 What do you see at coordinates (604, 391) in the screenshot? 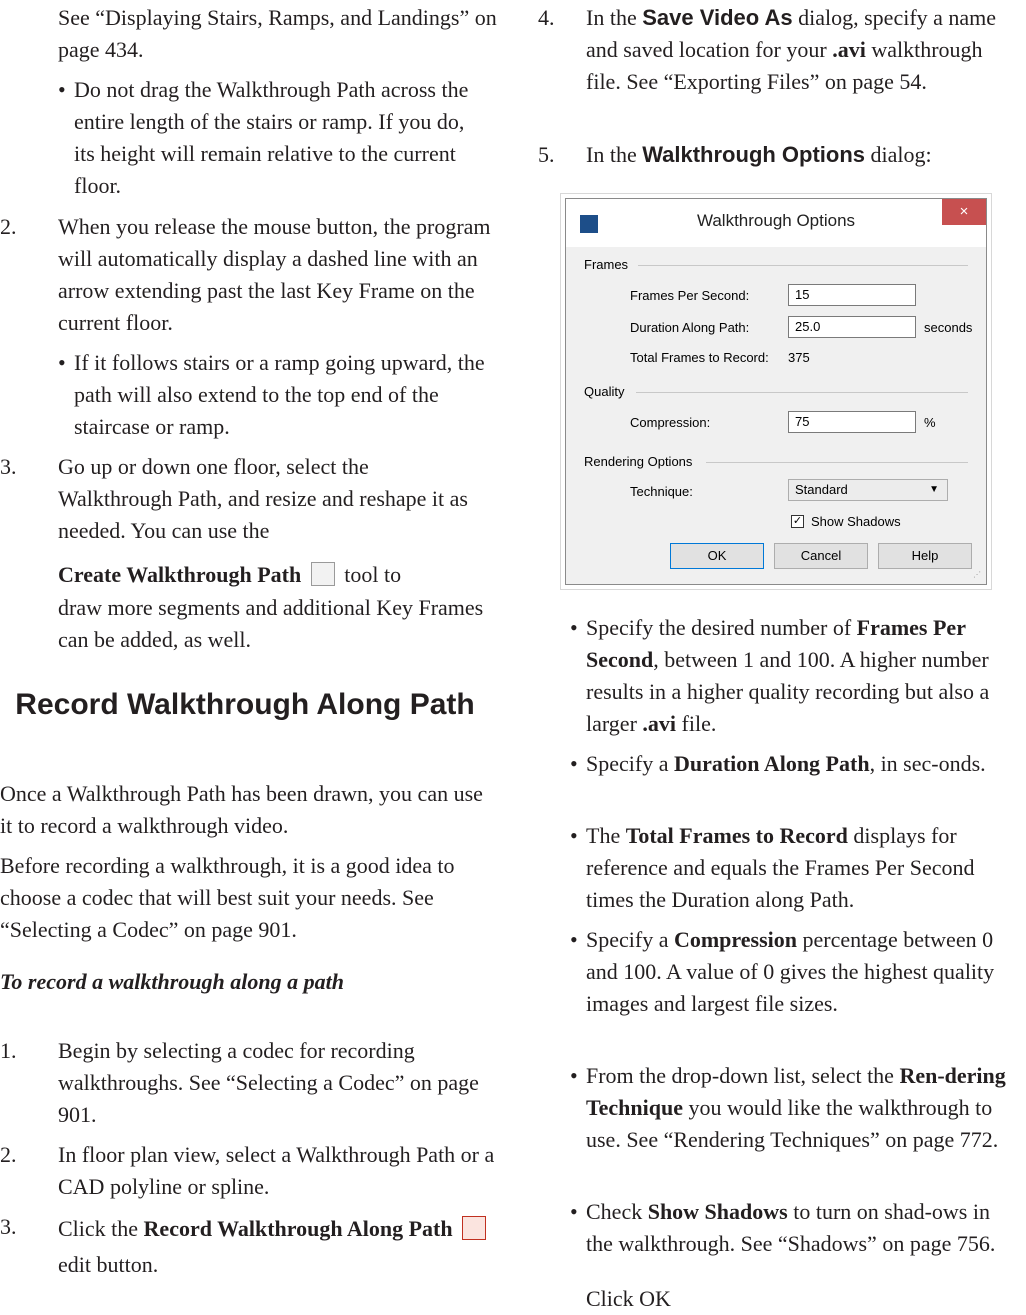
I see `quality-group-label: Quality` at bounding box center [604, 391].